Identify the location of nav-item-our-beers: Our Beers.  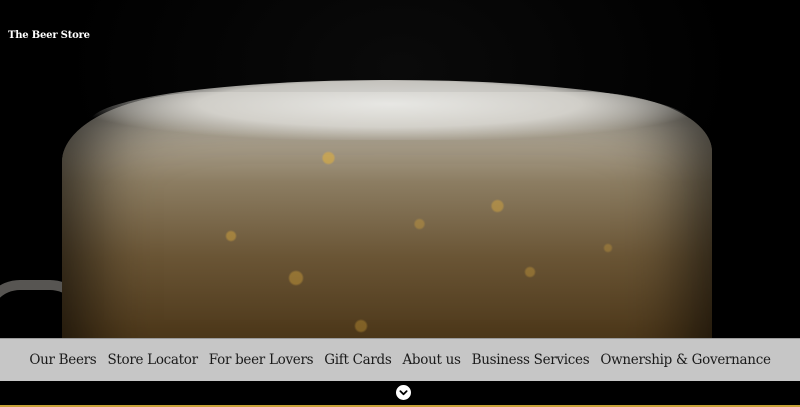
(62, 360).